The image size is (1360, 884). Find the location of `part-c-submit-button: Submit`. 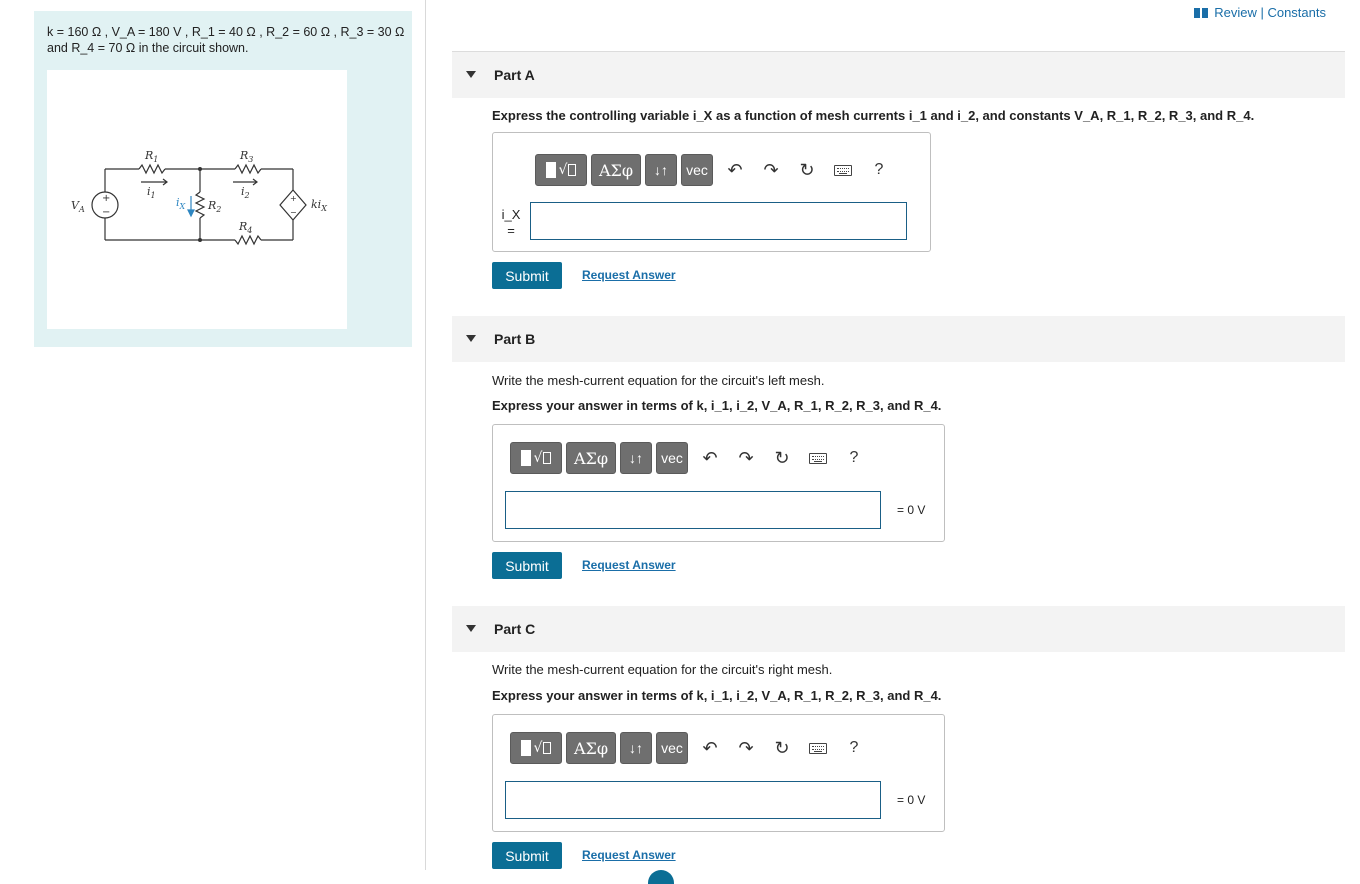

part-c-submit-button: Submit is located at coordinates (527, 855).